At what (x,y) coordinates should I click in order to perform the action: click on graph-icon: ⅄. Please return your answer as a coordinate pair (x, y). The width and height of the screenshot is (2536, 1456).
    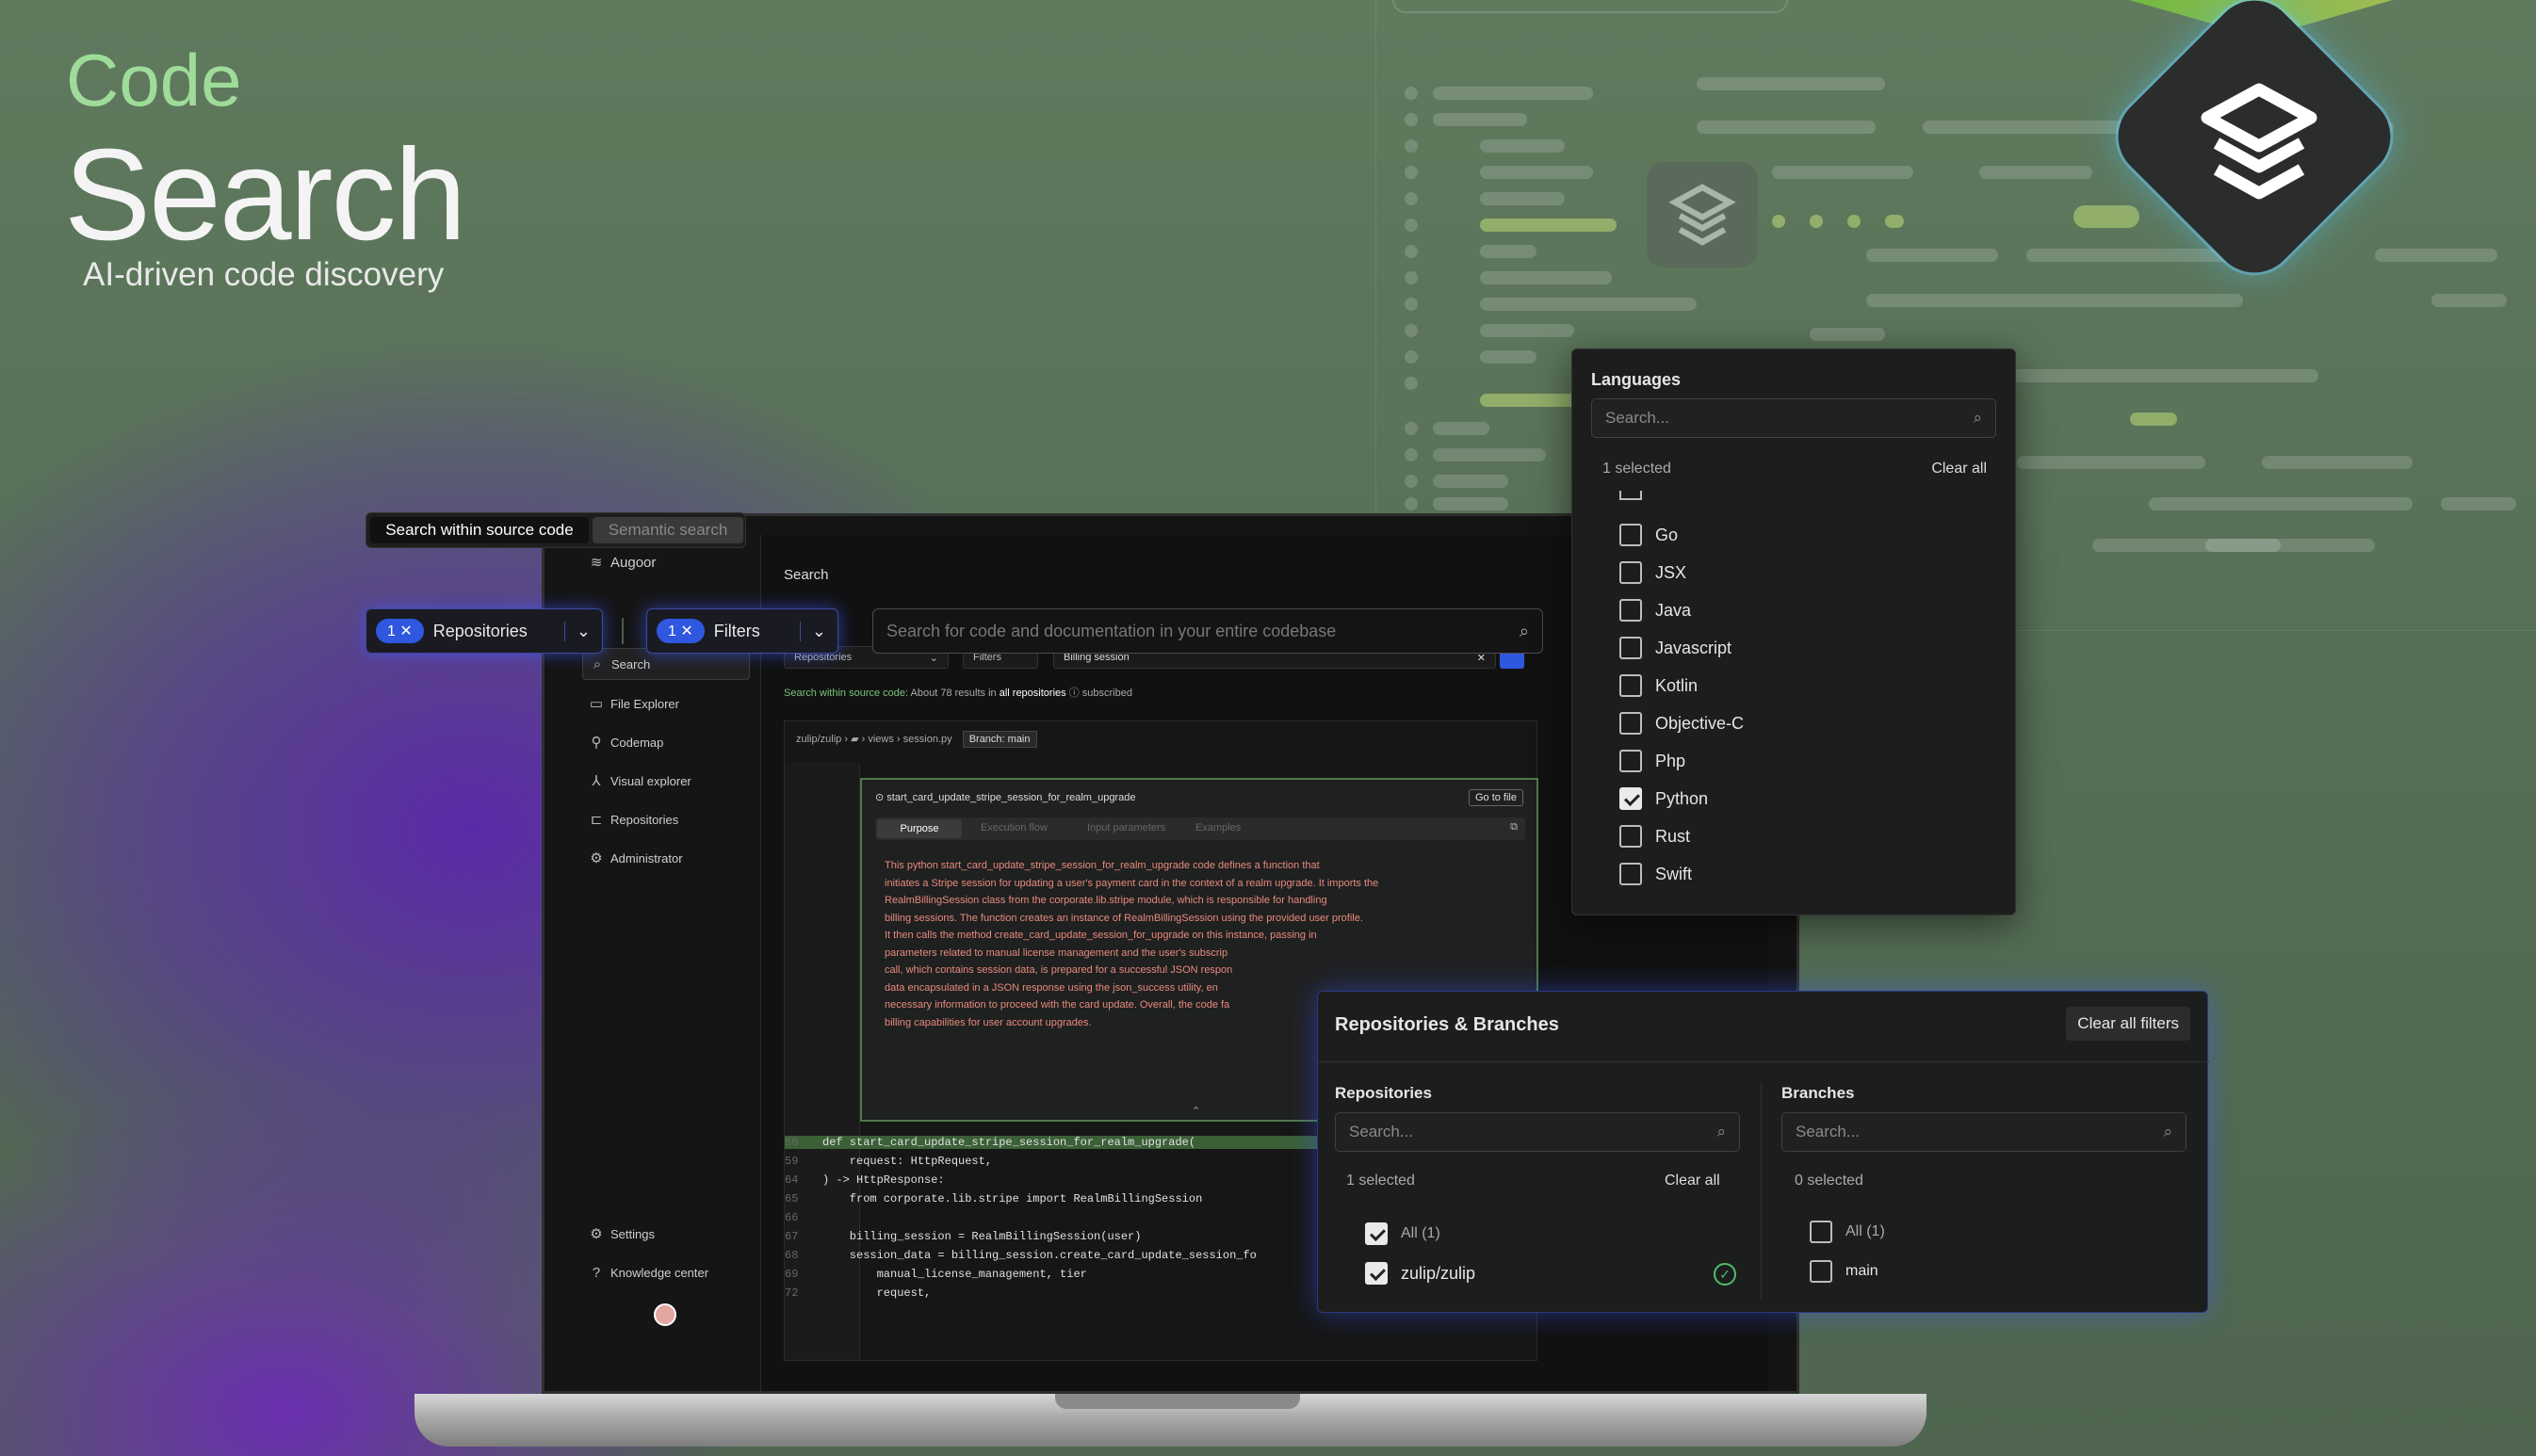
    Looking at the image, I should click on (596, 781).